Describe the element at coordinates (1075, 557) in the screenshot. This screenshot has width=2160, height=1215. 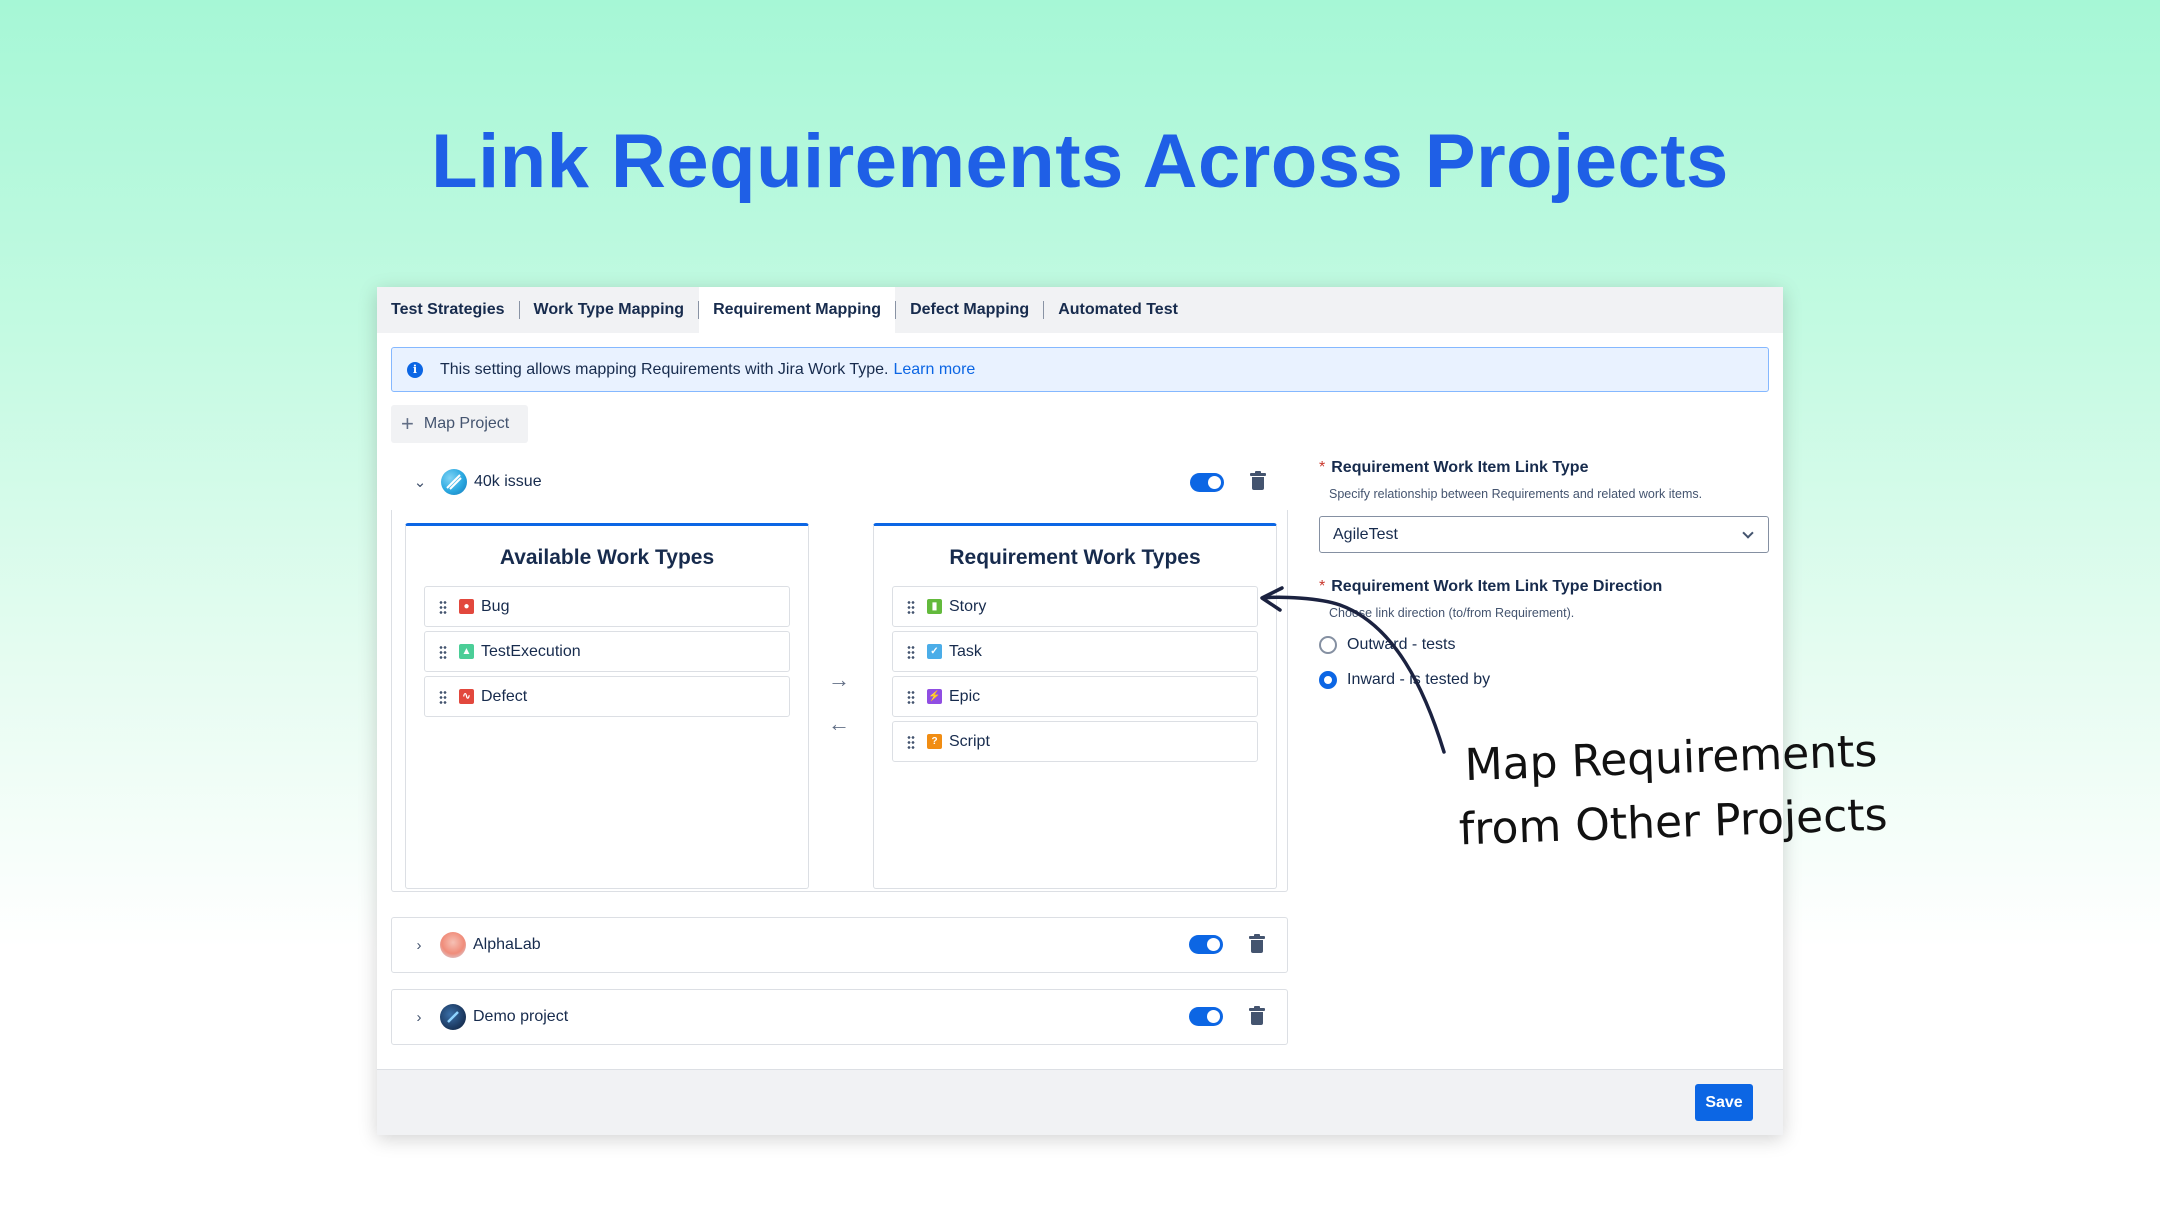
I see `requirement-work-types-title: Requirement Work Types` at that location.